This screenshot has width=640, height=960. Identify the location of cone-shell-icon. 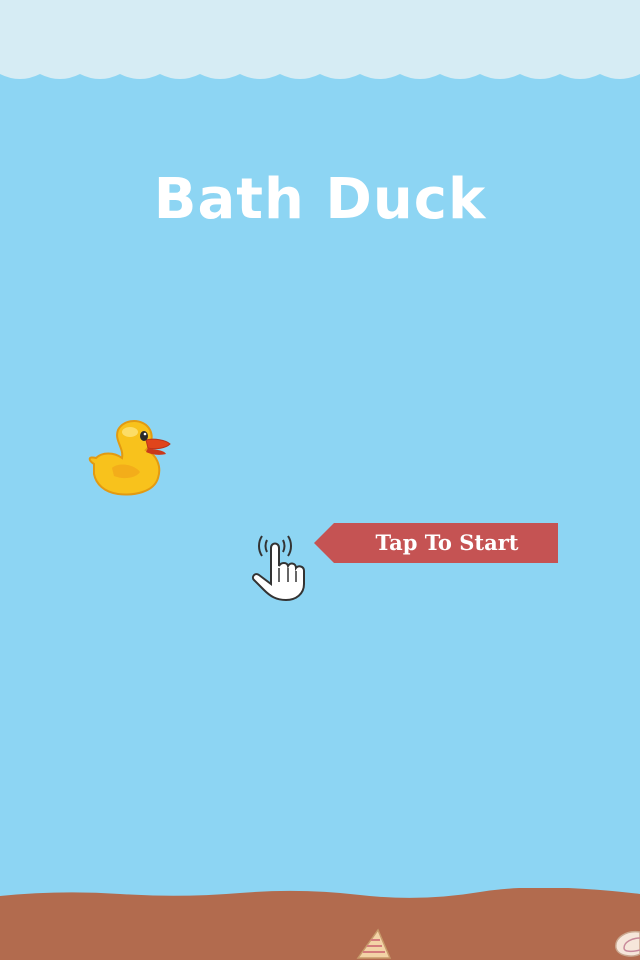
(374, 943).